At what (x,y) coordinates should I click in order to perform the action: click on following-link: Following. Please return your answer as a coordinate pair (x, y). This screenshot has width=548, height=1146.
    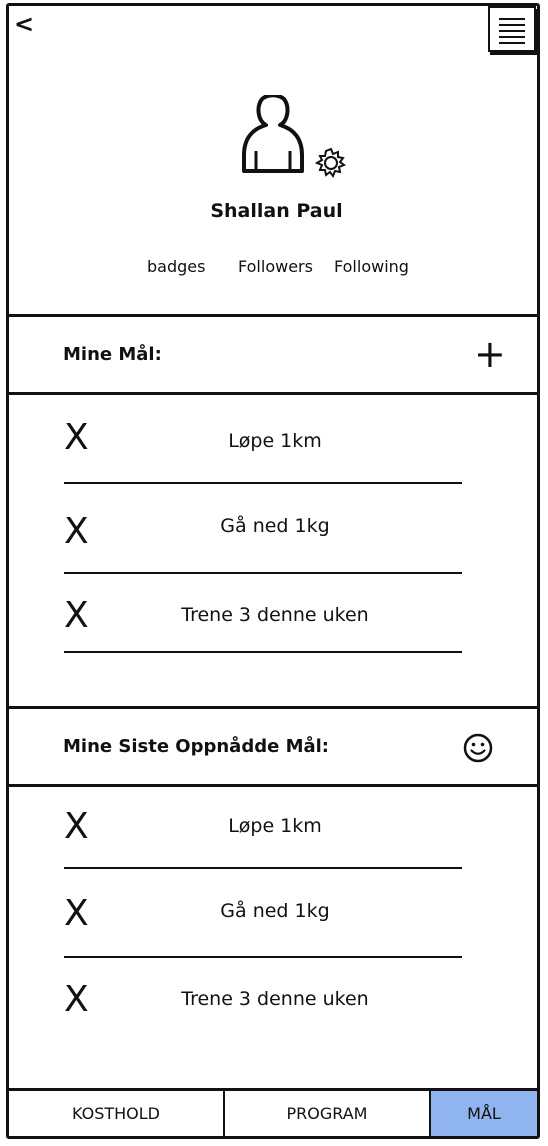
    Looking at the image, I should click on (371, 266).